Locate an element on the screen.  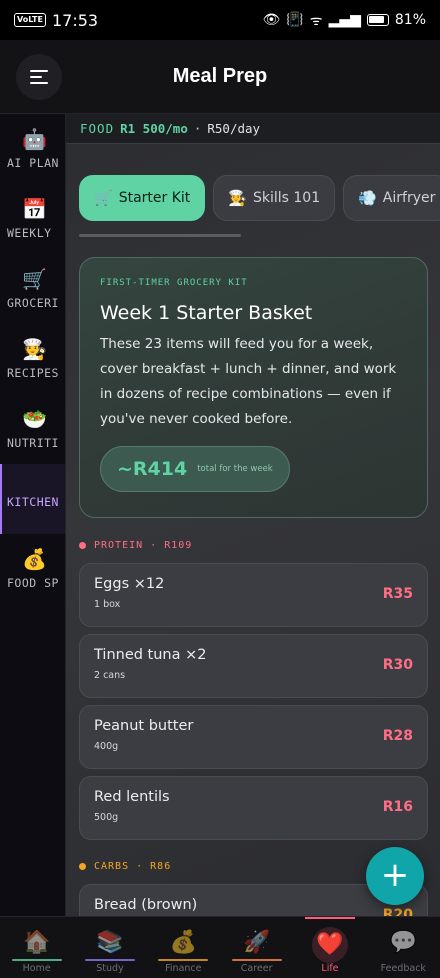
nav-home: 🏠 Home is located at coordinates (36, 947).